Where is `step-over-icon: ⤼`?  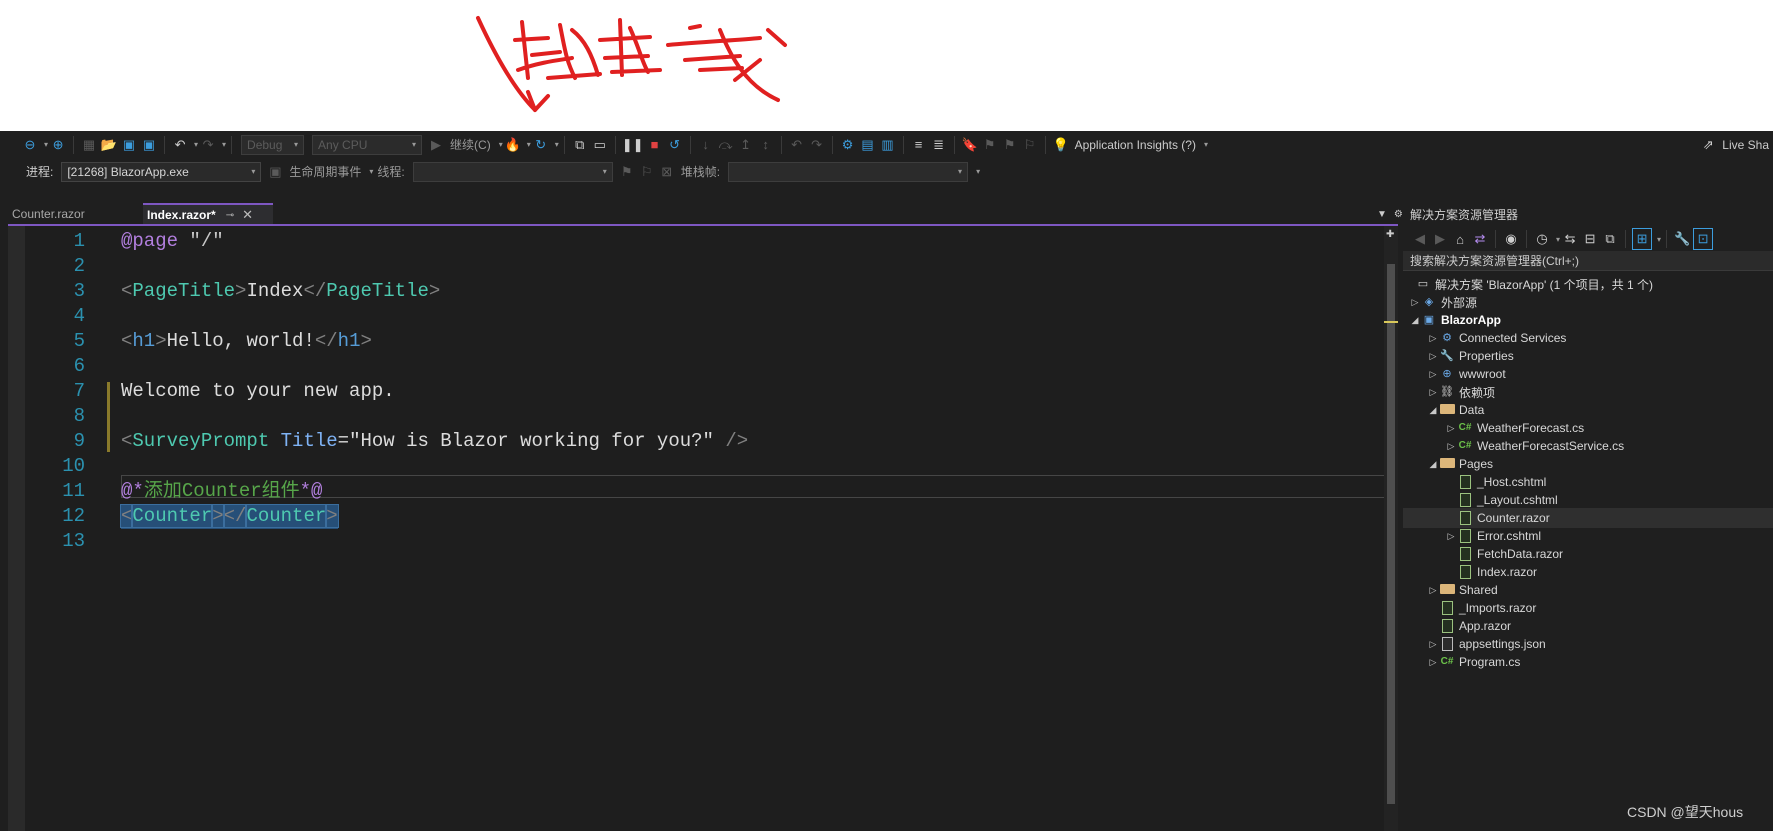 step-over-icon: ⤼ is located at coordinates (726, 145).